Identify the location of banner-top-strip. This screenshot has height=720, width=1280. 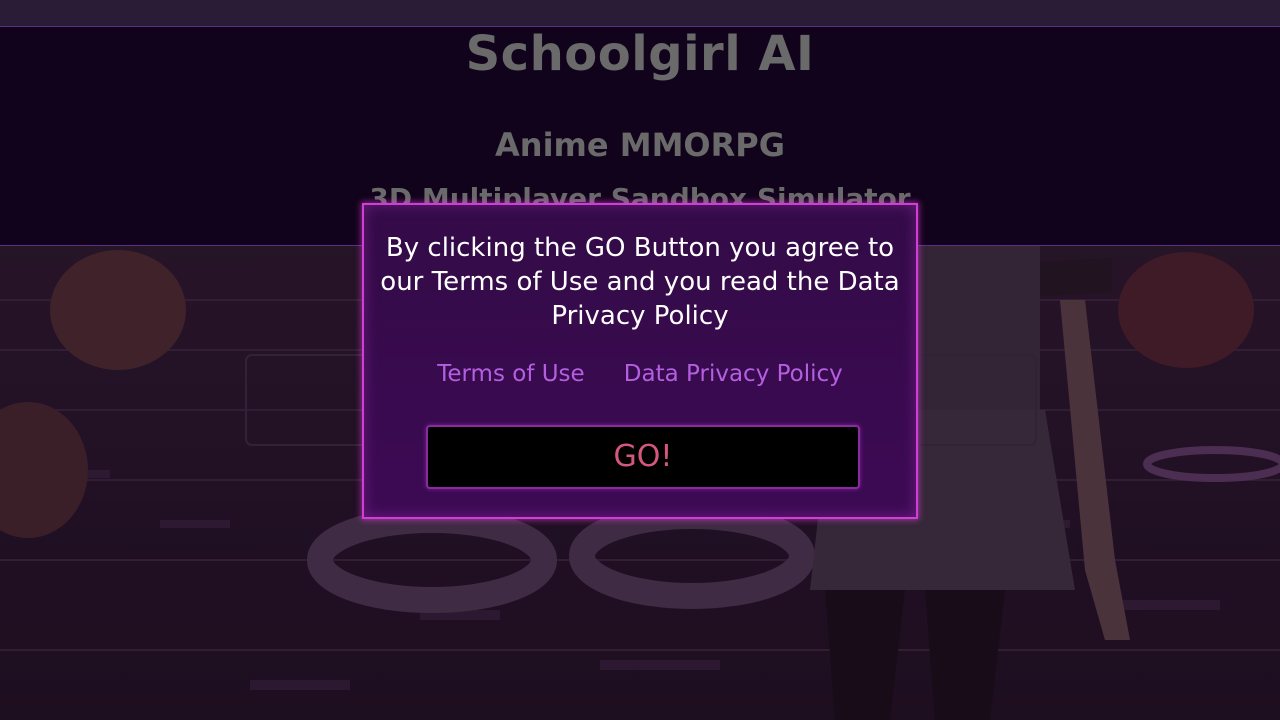
(640, 13).